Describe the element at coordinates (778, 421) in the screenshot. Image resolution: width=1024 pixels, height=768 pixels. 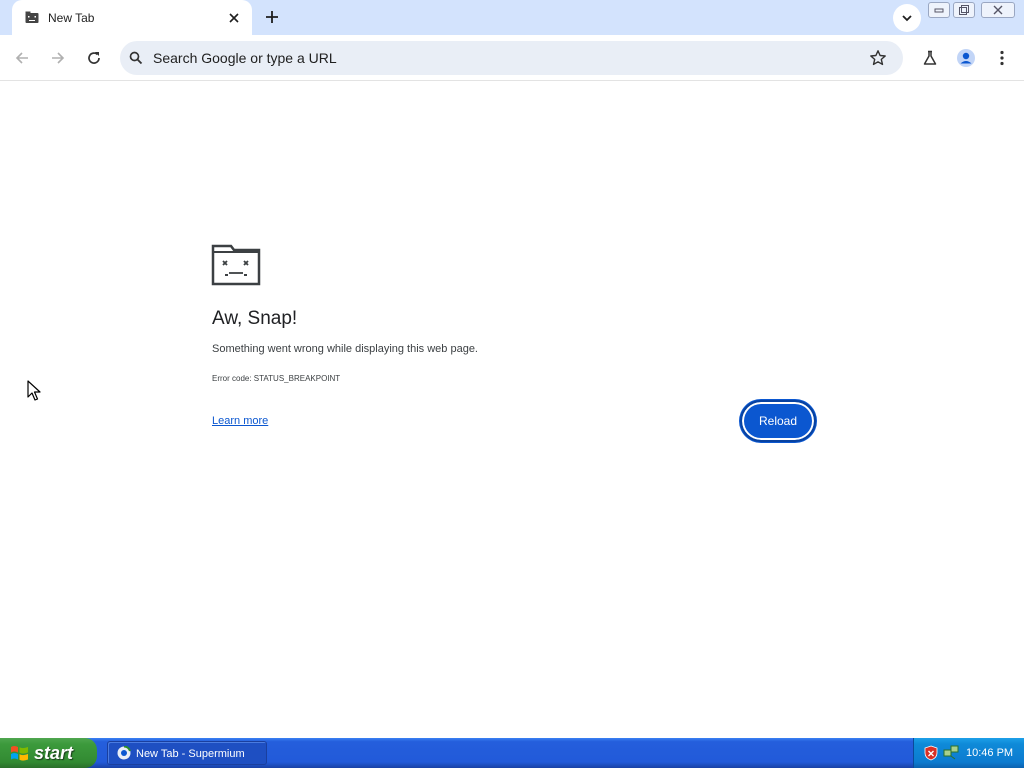
I see `reload-page-button: Reload` at that location.